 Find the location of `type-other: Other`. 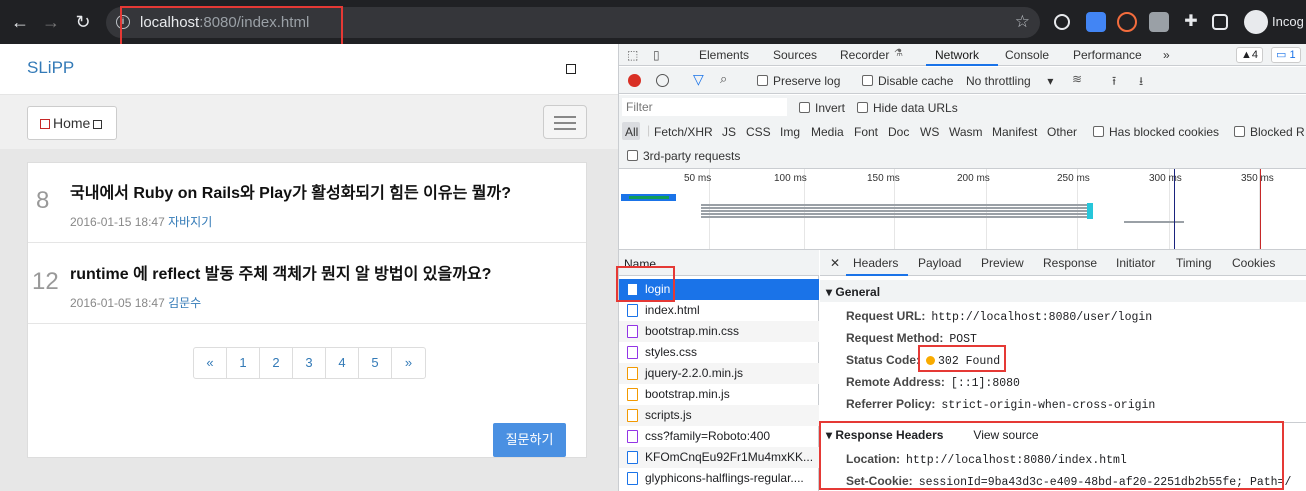

type-other: Other is located at coordinates (1062, 132).